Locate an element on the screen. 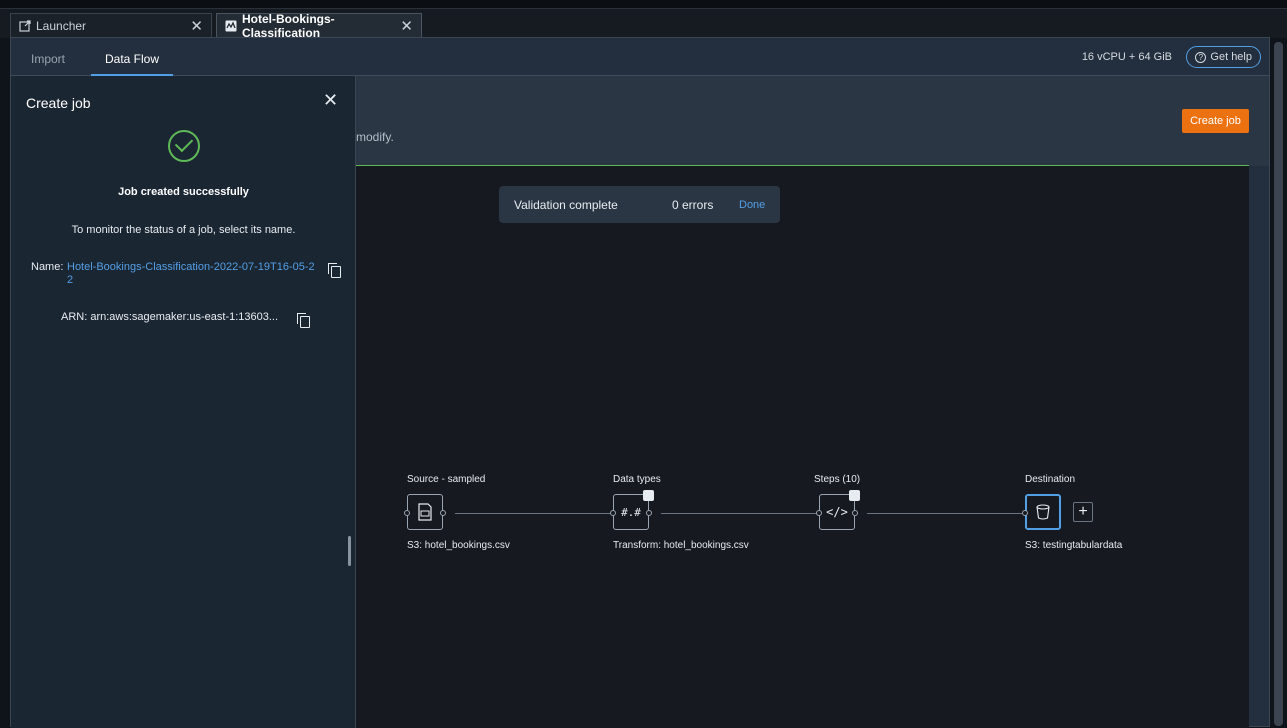  scrollbar is located at coordinates (1278, 384).